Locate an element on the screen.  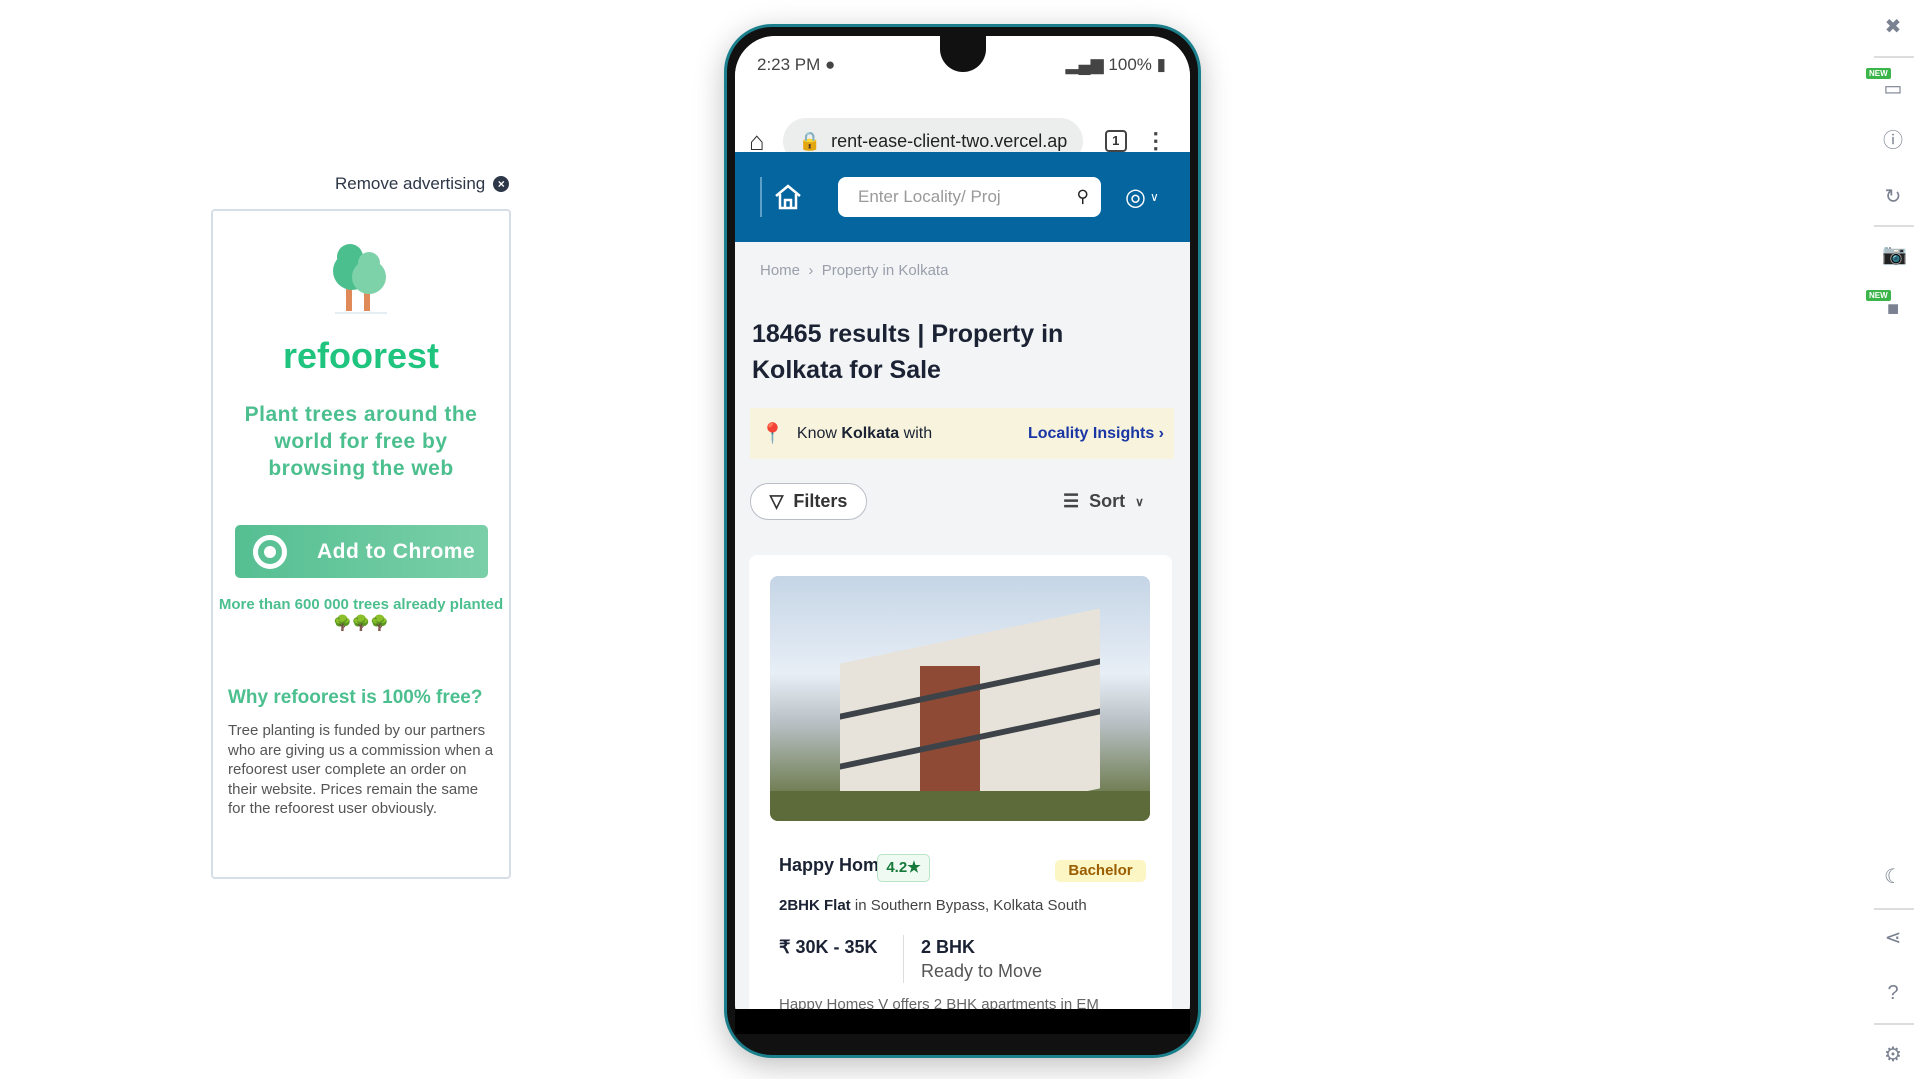
tab-switcher: 1 is located at coordinates (1115, 141).